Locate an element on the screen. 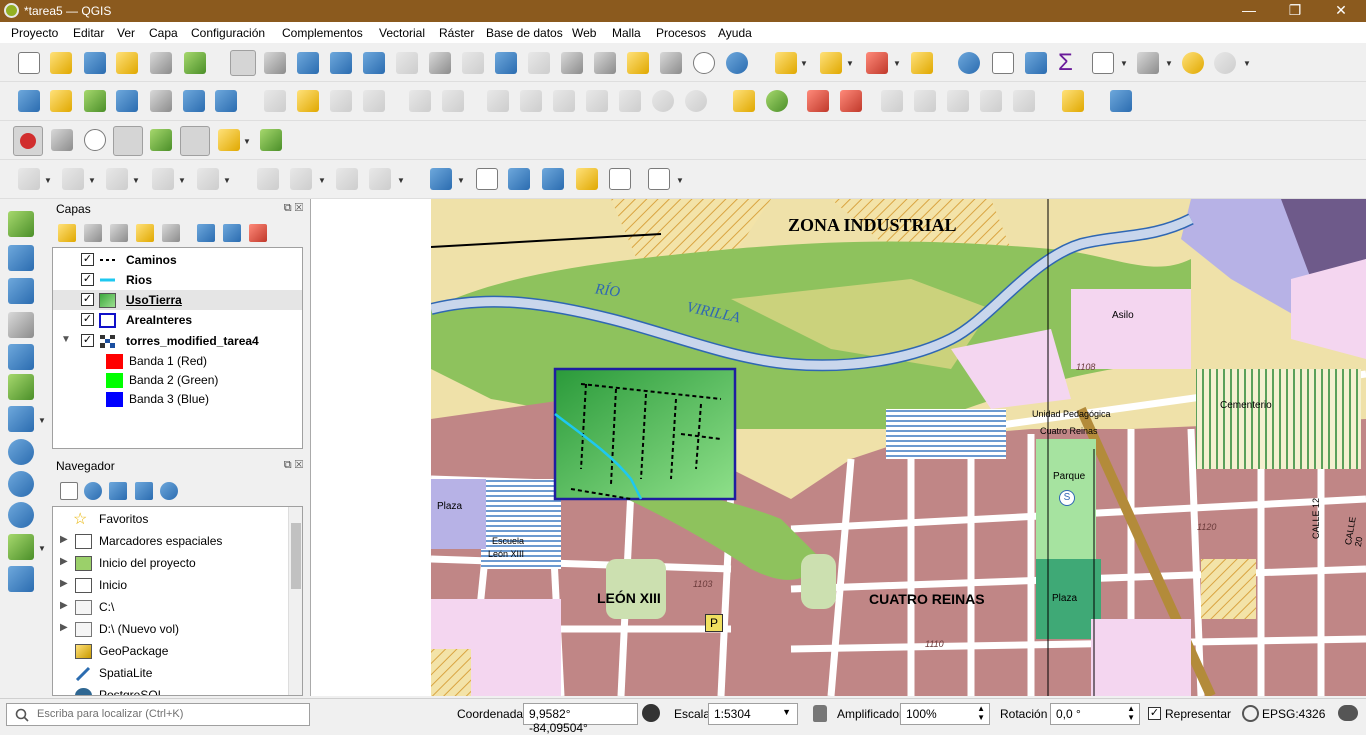 The width and height of the screenshot is (1366, 735). add-ellipse-icon is located at coordinates (117, 179).